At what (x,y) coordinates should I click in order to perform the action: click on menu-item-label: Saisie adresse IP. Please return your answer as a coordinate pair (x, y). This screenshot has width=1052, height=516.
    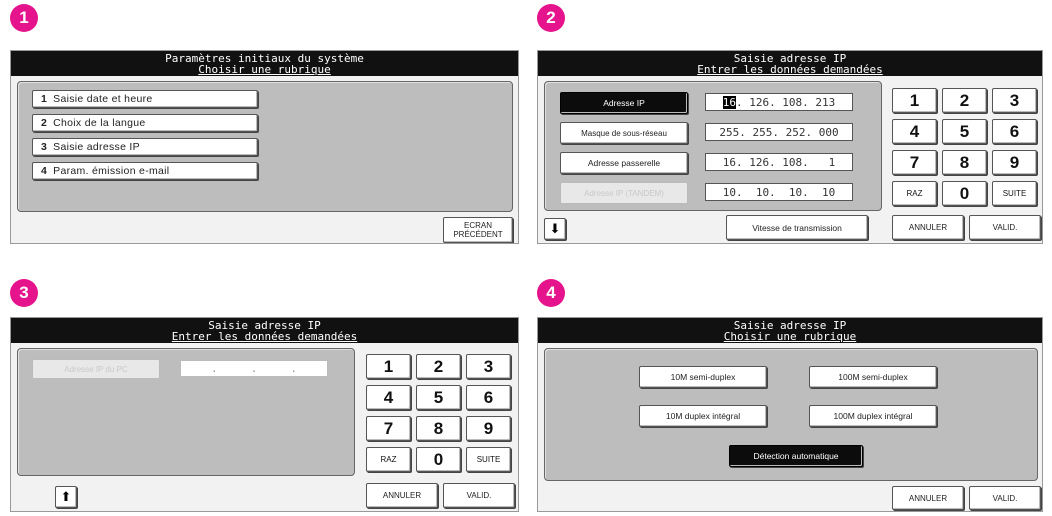
    Looking at the image, I should click on (96, 147).